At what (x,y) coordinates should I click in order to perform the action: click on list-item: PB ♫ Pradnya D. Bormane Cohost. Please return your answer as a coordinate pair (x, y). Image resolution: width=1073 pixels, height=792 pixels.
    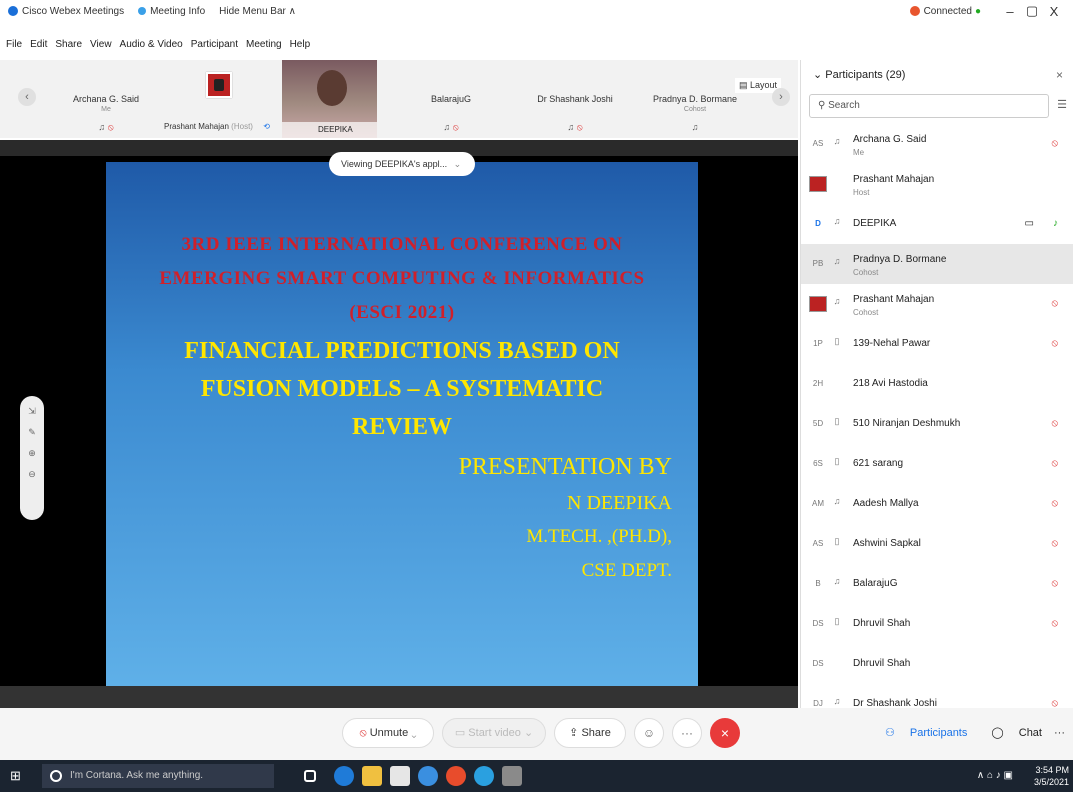
    Looking at the image, I should click on (937, 264).